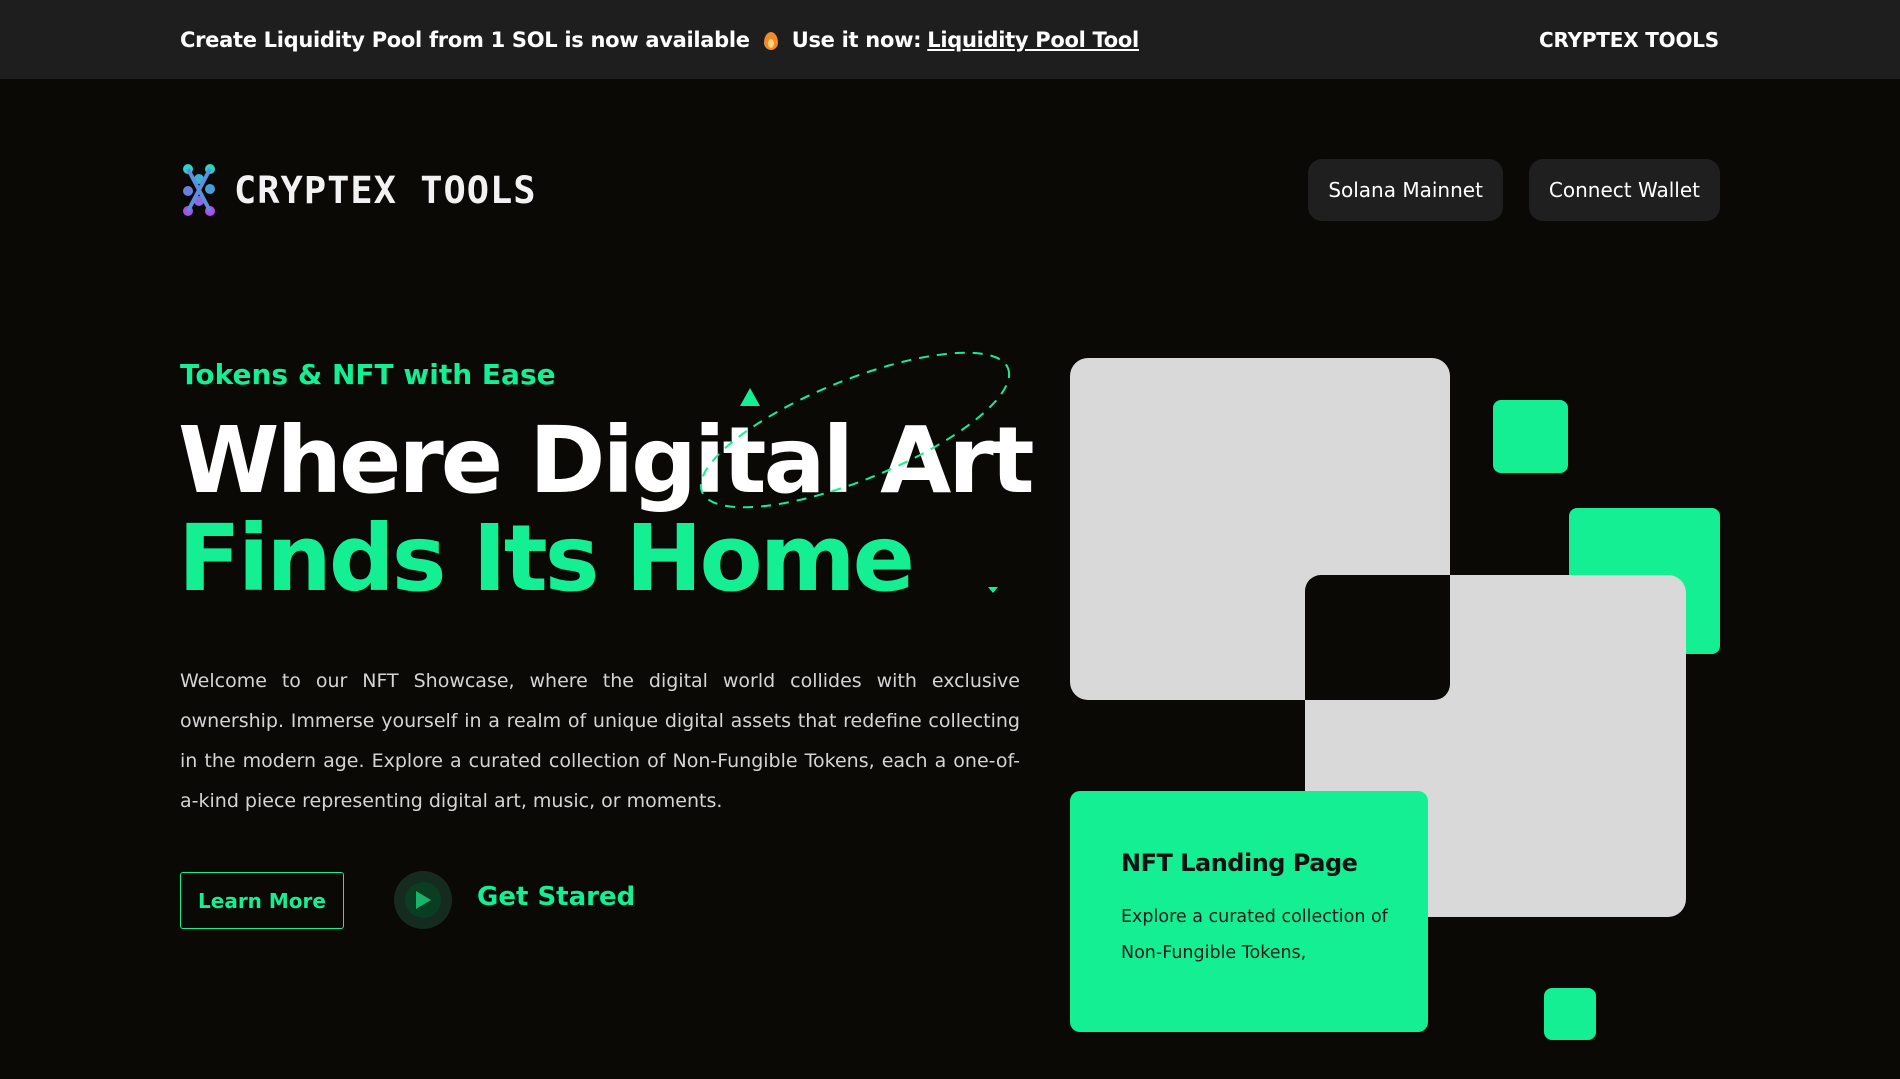 This screenshot has height=1079, width=1900. I want to click on play-button-inner, so click(423, 900).